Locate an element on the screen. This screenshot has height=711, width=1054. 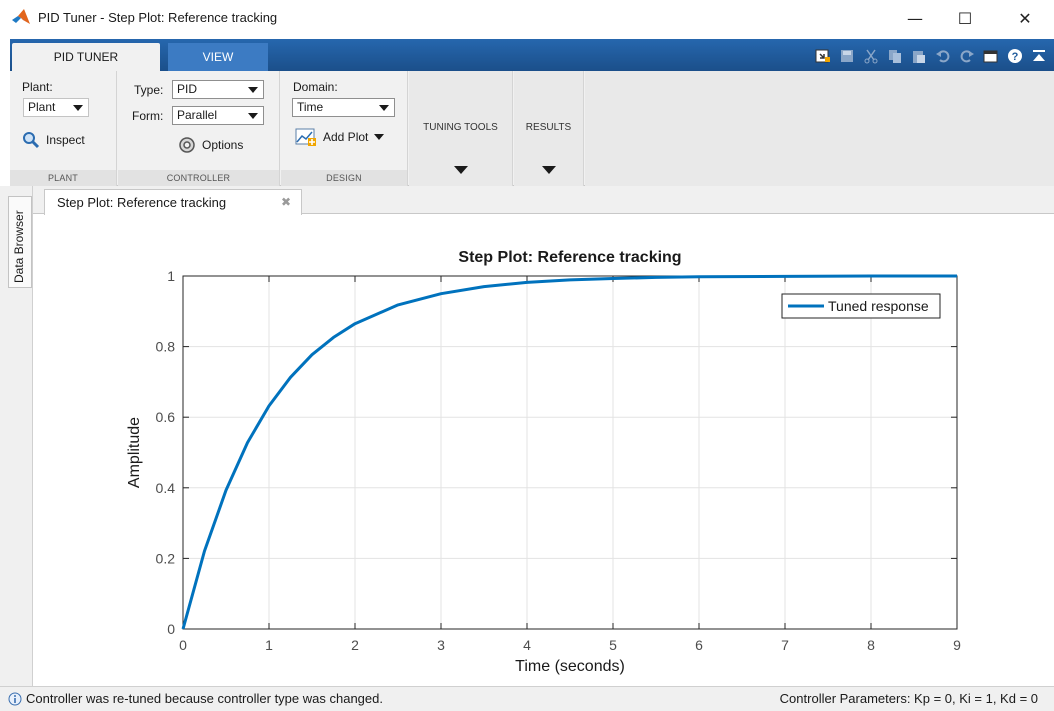
ribbon-empty-area is located at coordinates (819, 128).